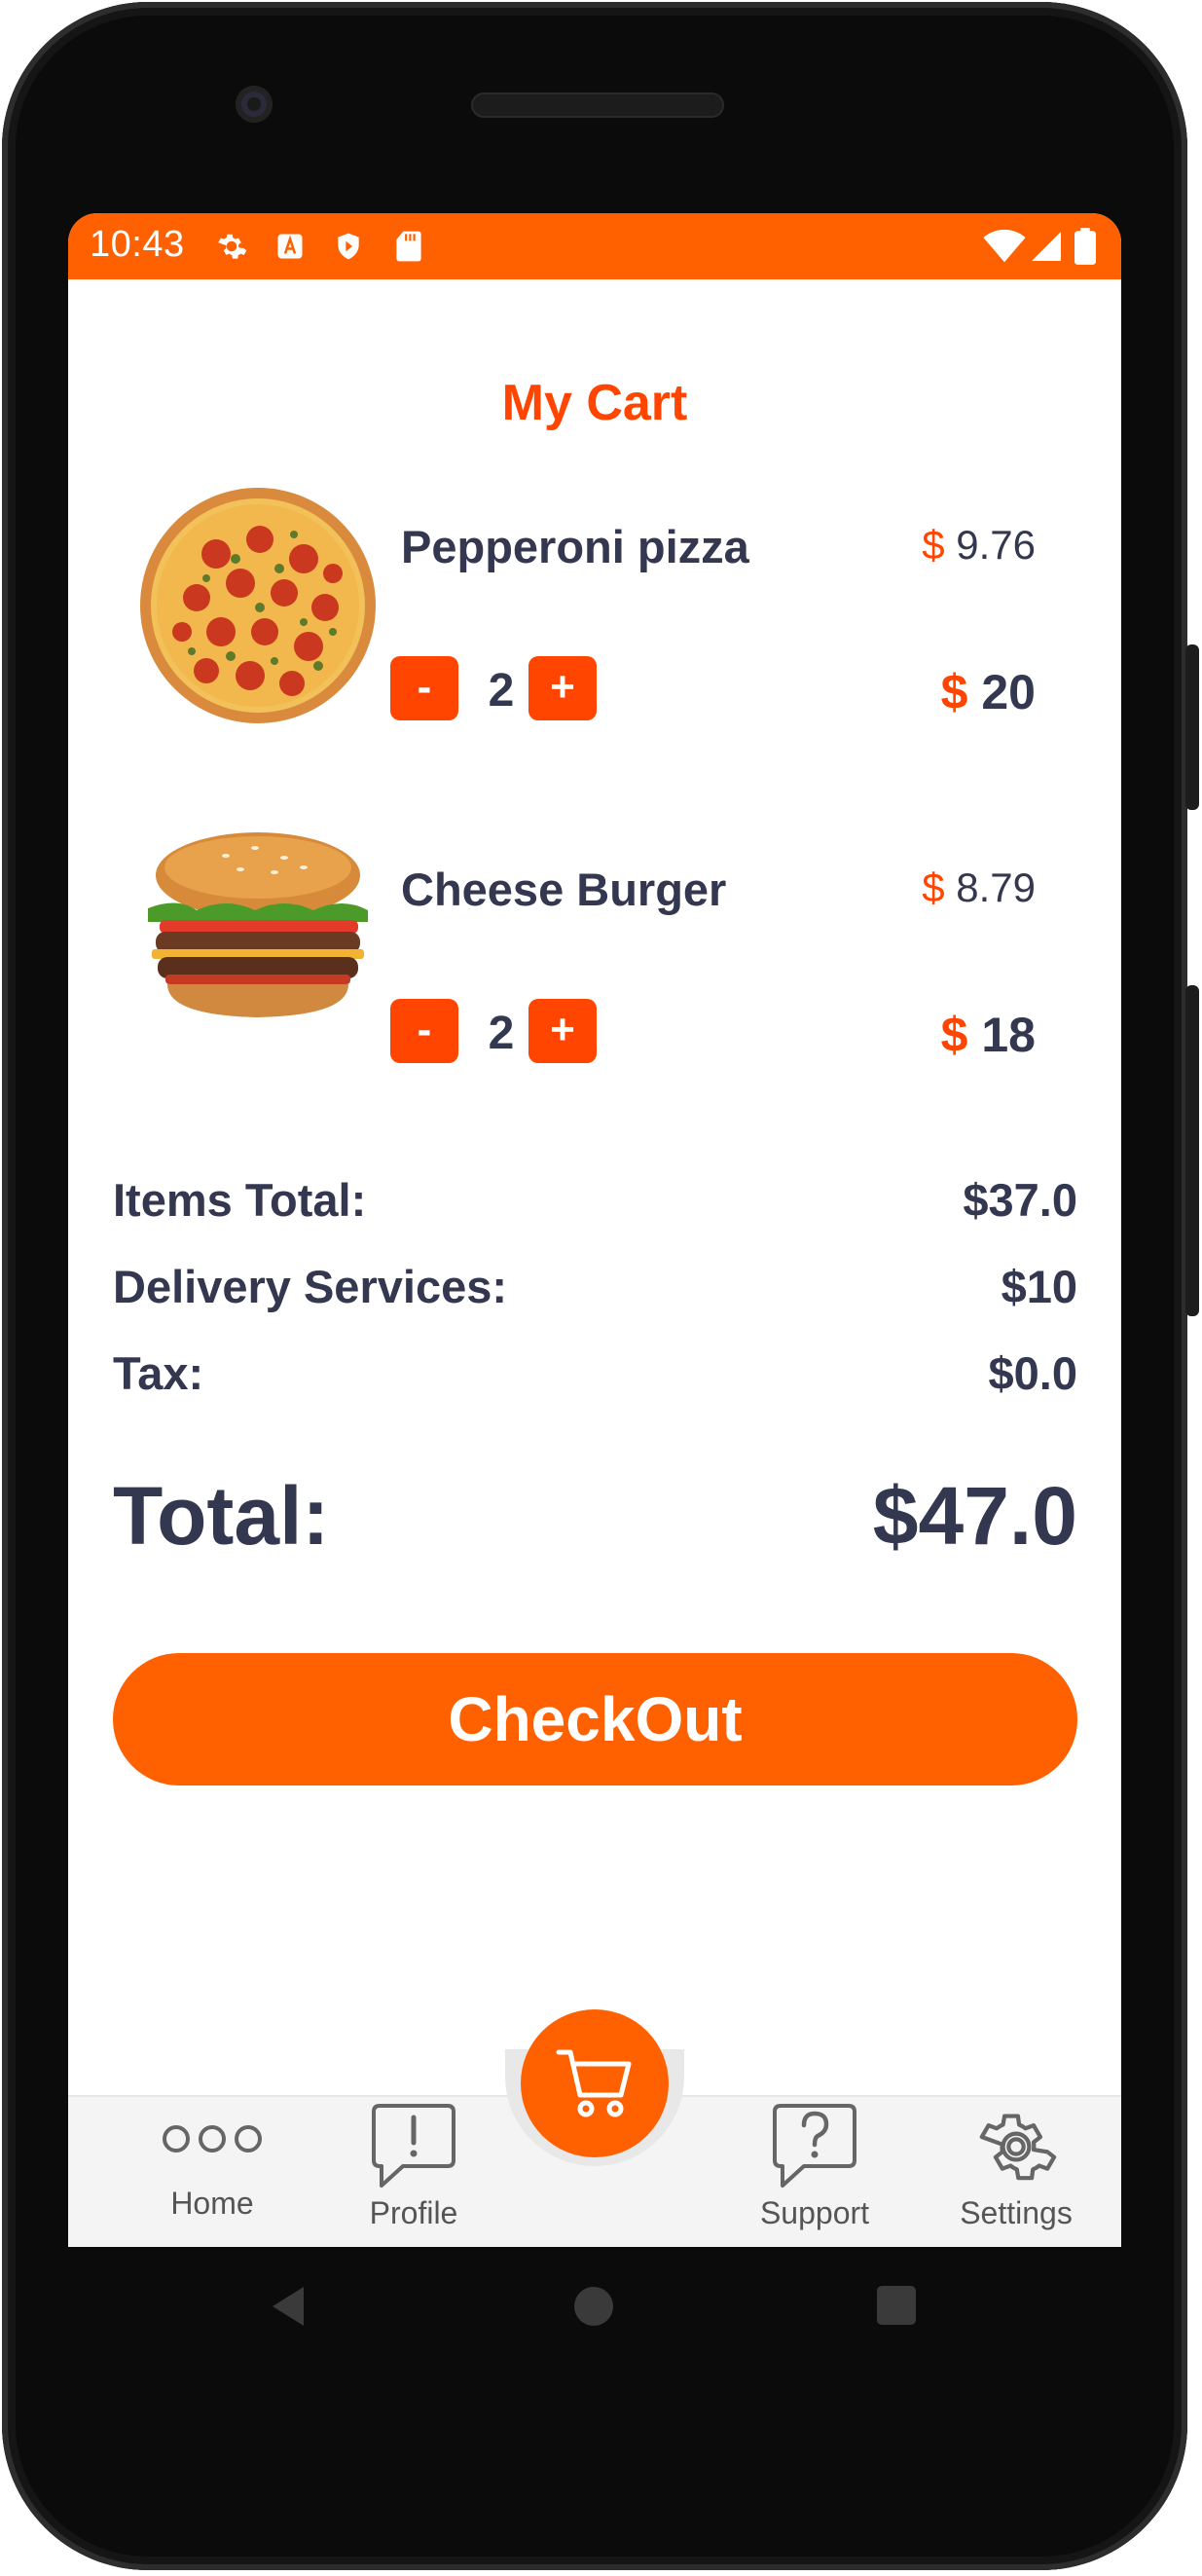  What do you see at coordinates (258, 925) in the screenshot?
I see `cheese-burger-image` at bounding box center [258, 925].